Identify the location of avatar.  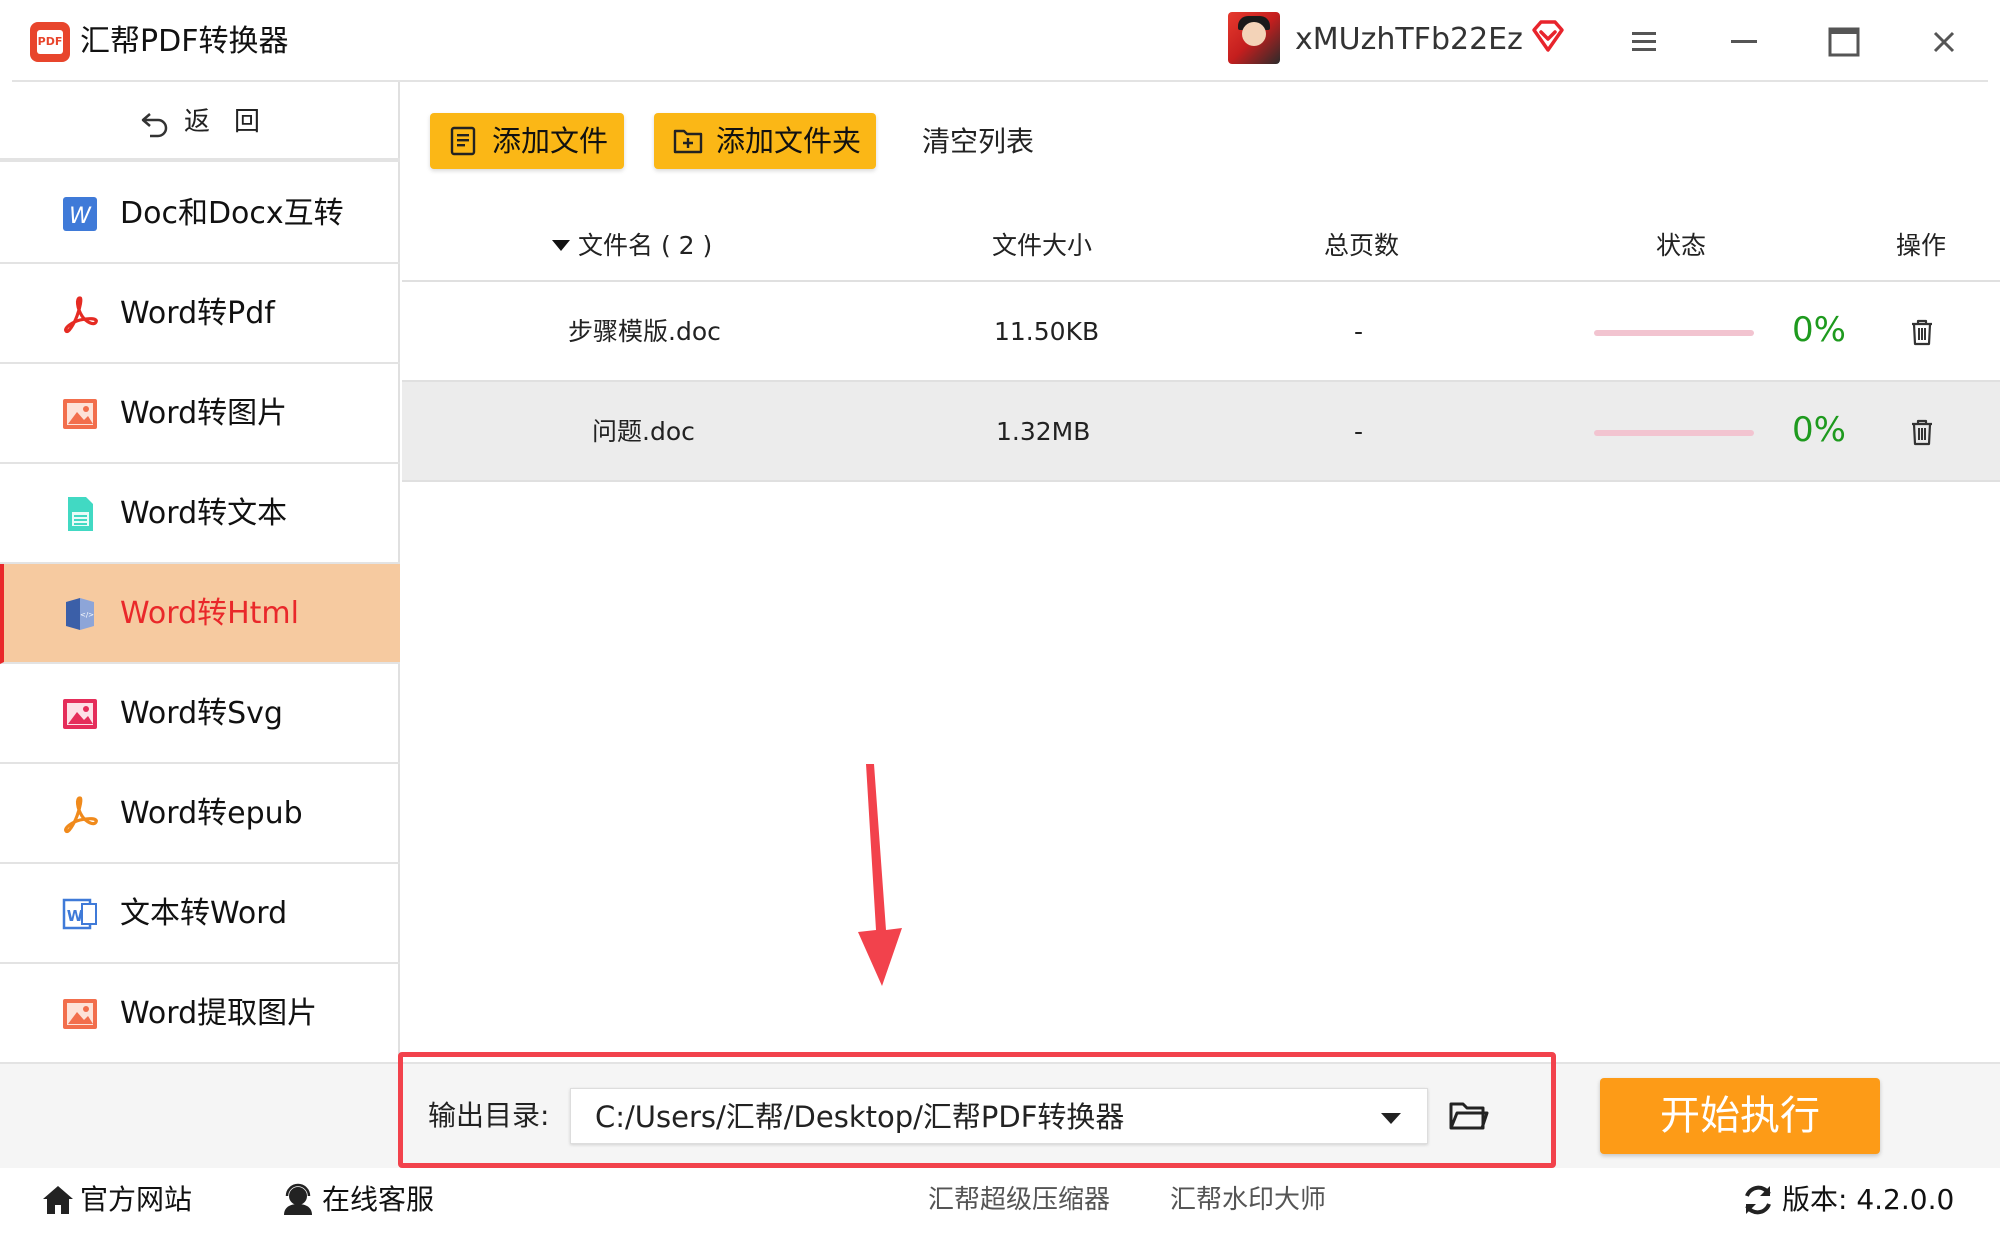
(1254, 38).